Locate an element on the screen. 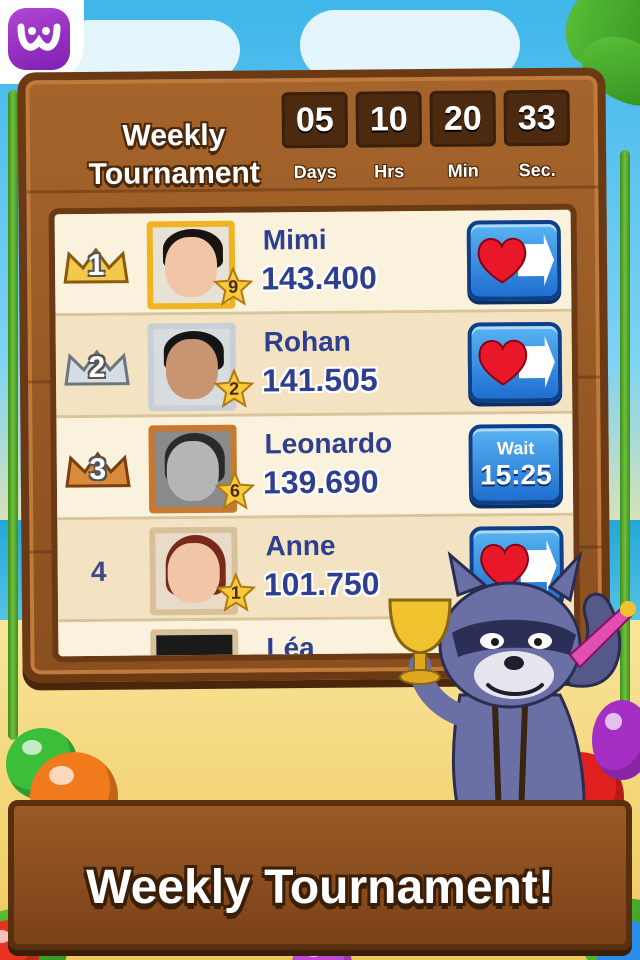  level-star-badge: 1 is located at coordinates (236, 592).